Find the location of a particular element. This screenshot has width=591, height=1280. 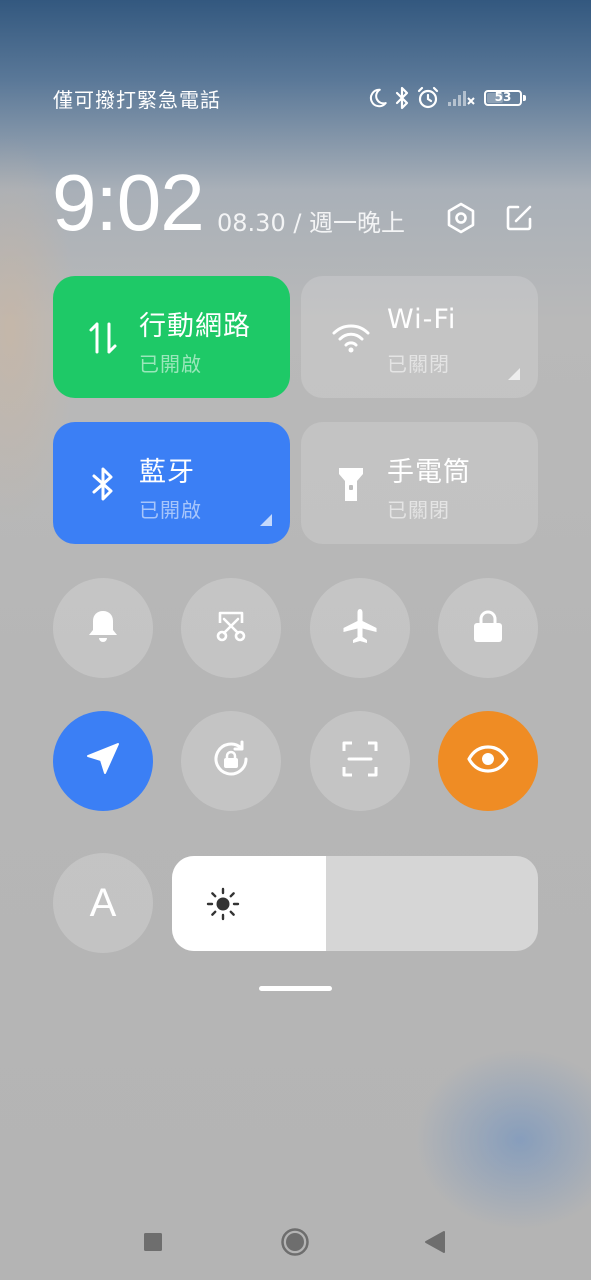

toggle-lock is located at coordinates (488, 628).